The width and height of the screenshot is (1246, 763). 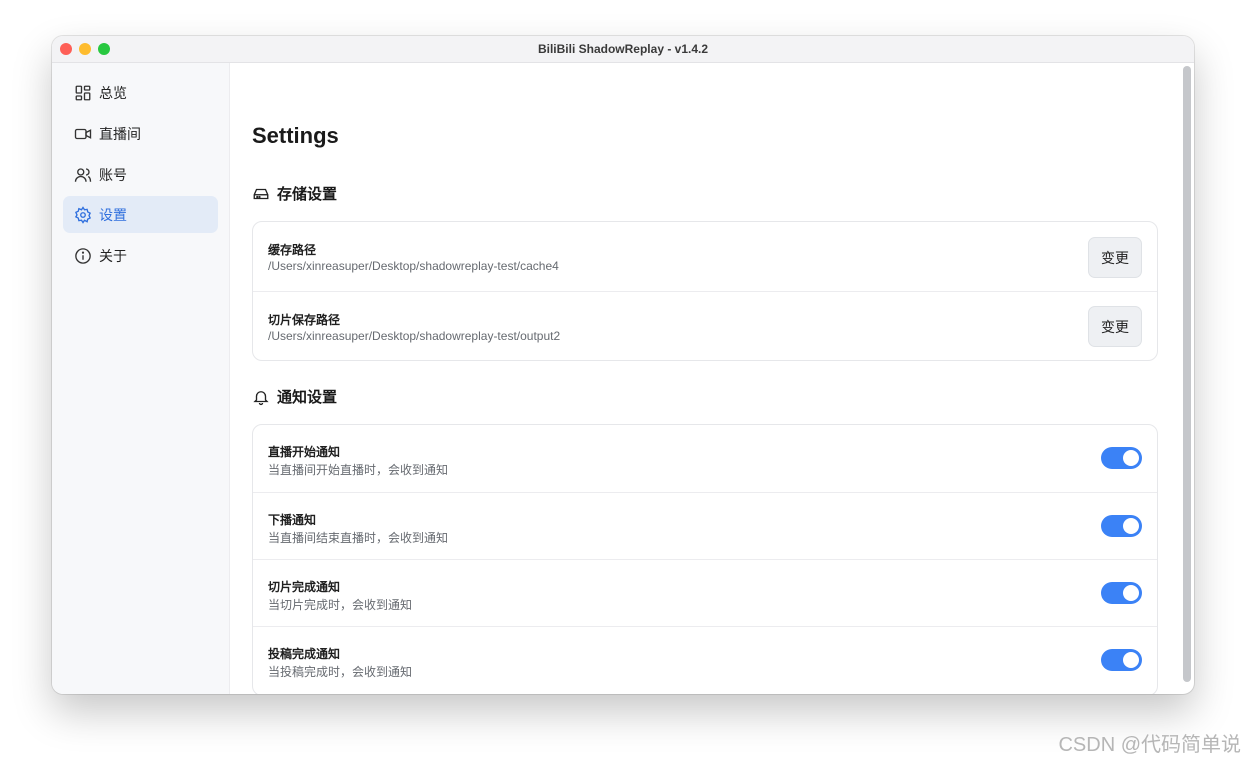 I want to click on vertical-scrollbar, so click(x=1187, y=374).